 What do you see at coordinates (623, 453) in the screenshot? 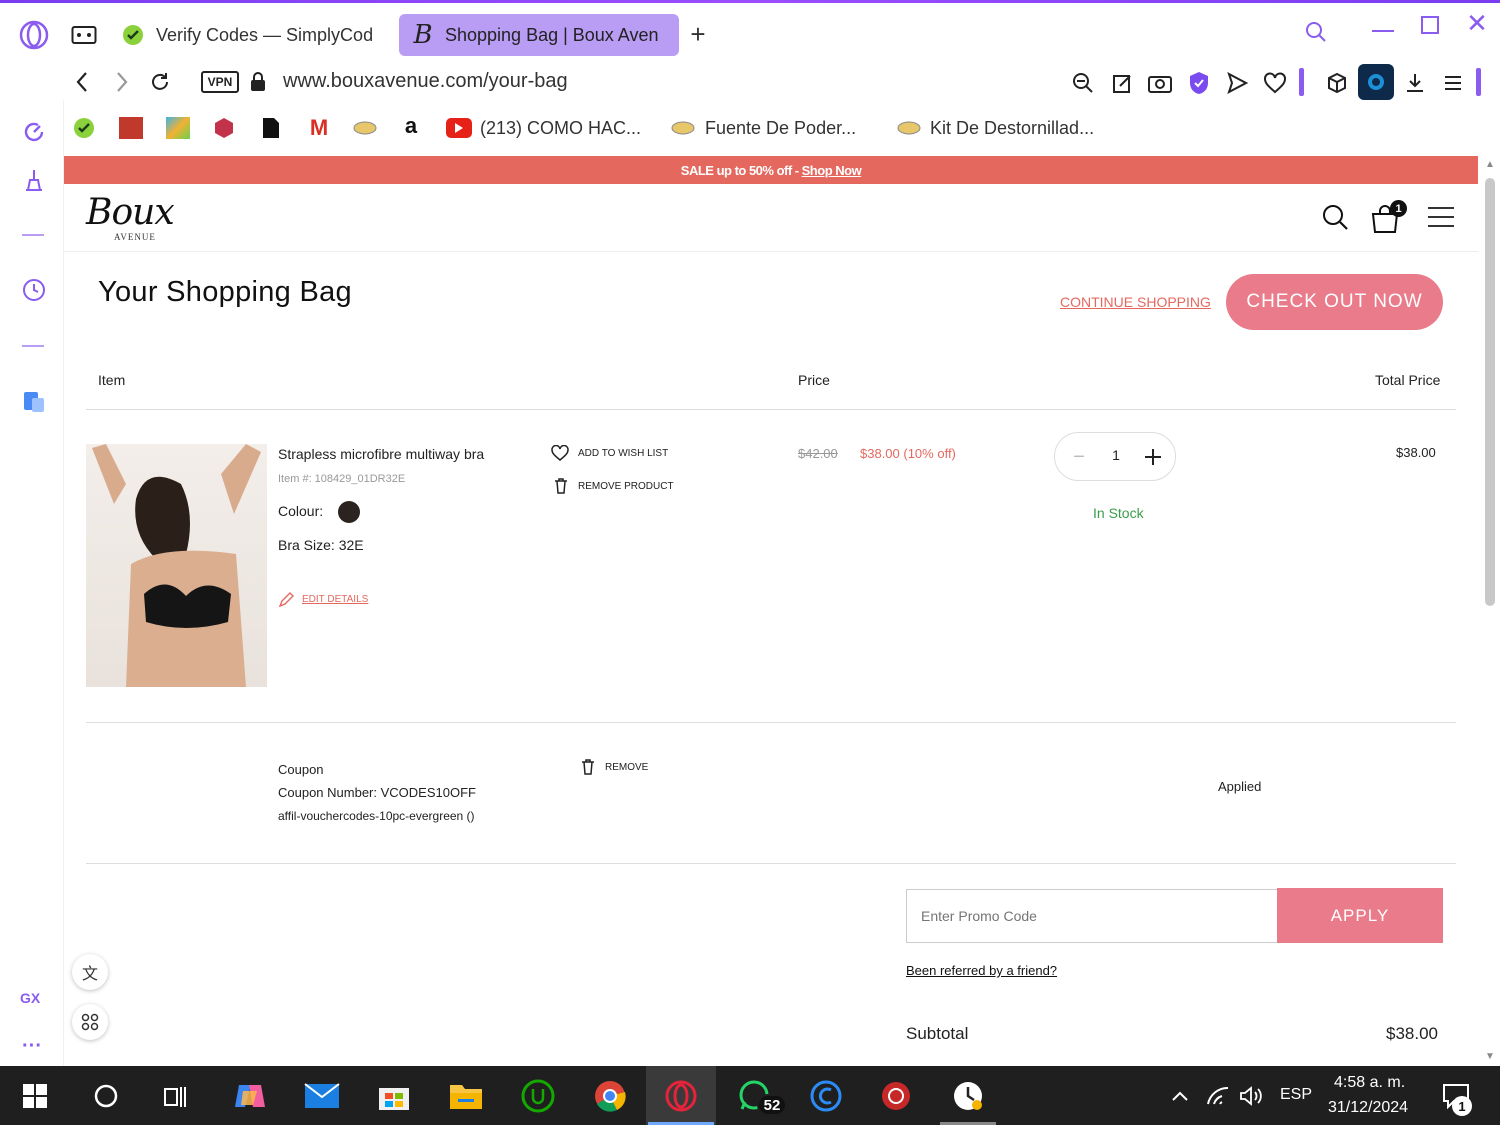
I see `add-to-wishlist-link: ADD TO WISH LIST` at bounding box center [623, 453].